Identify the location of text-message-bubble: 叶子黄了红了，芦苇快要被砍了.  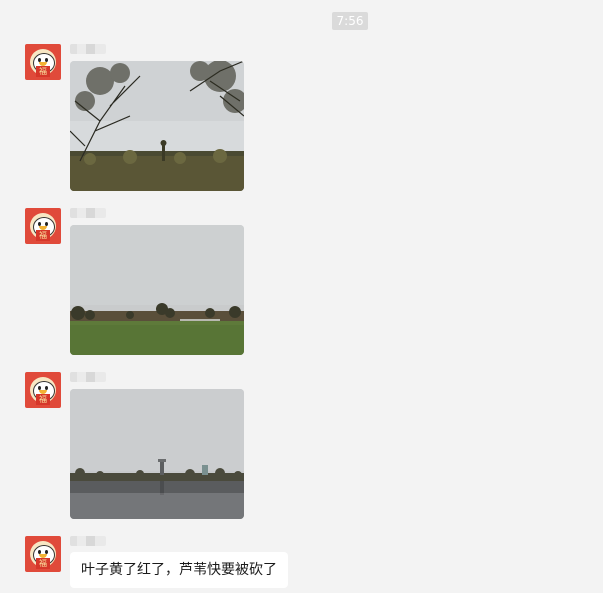
(179, 570).